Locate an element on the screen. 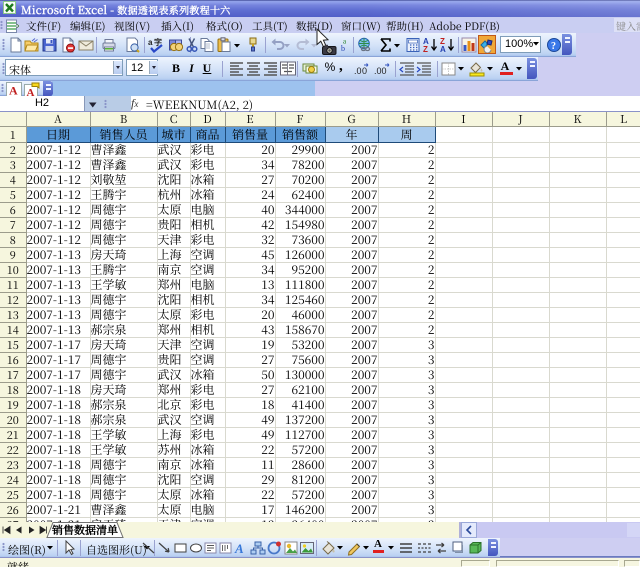 Image resolution: width=640 pixels, height=567 pixels. svg-text: b is located at coordinates (343, 48).